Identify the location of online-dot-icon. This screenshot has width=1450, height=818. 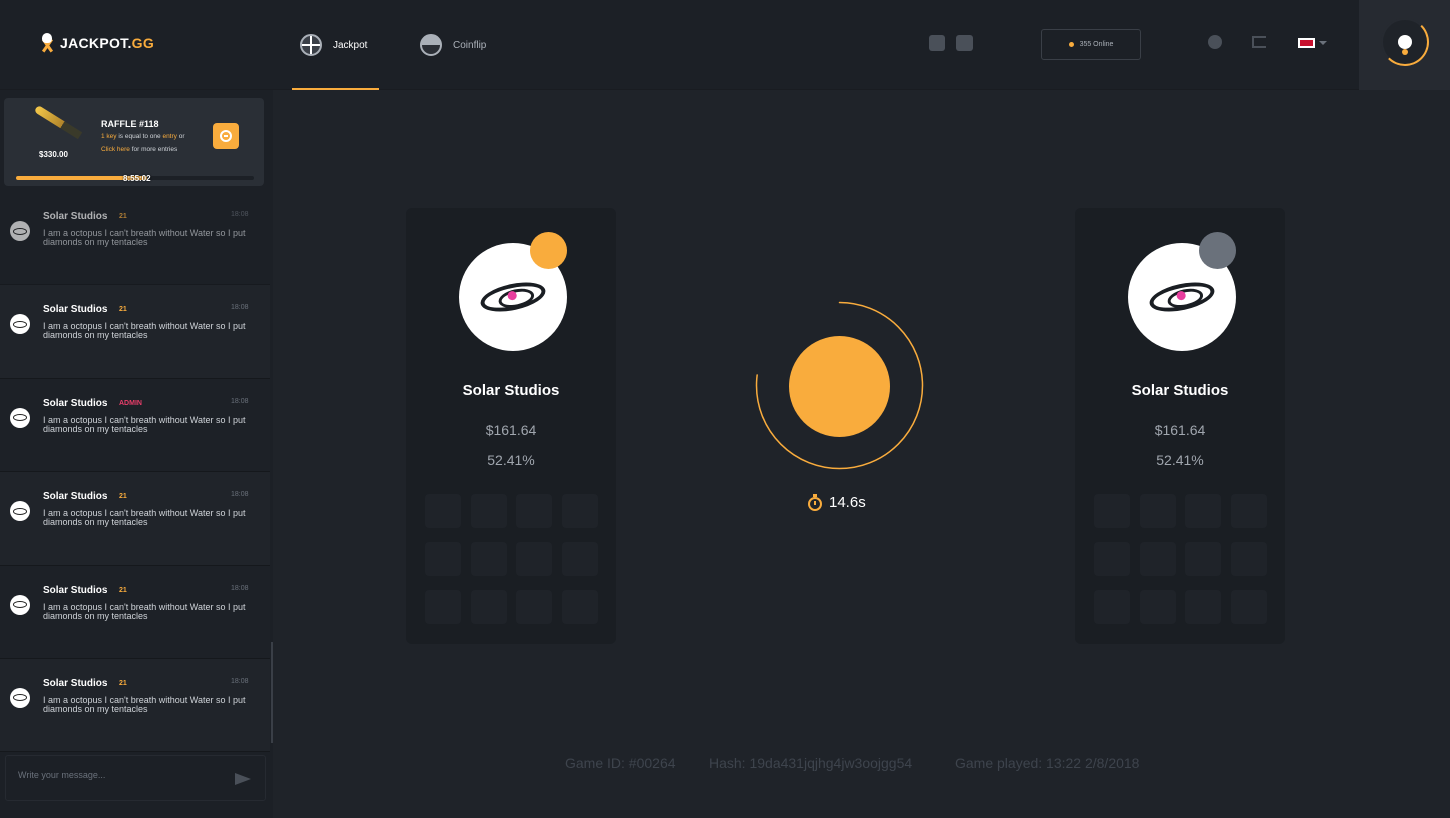
(1071, 44).